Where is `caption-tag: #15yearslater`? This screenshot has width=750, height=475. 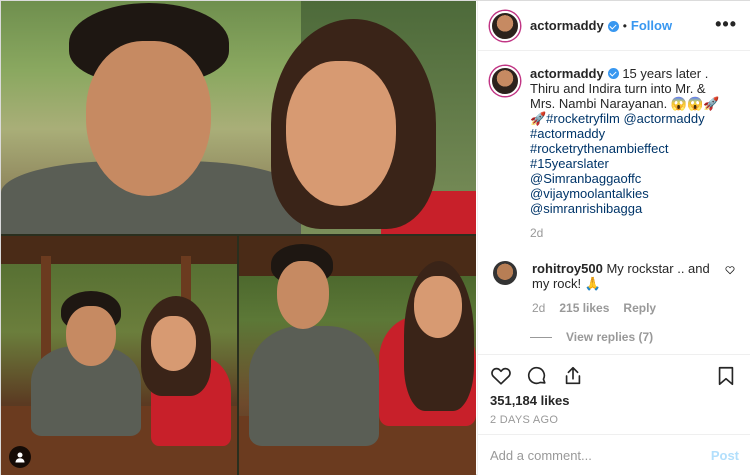 caption-tag: #15yearslater is located at coordinates (630, 163).